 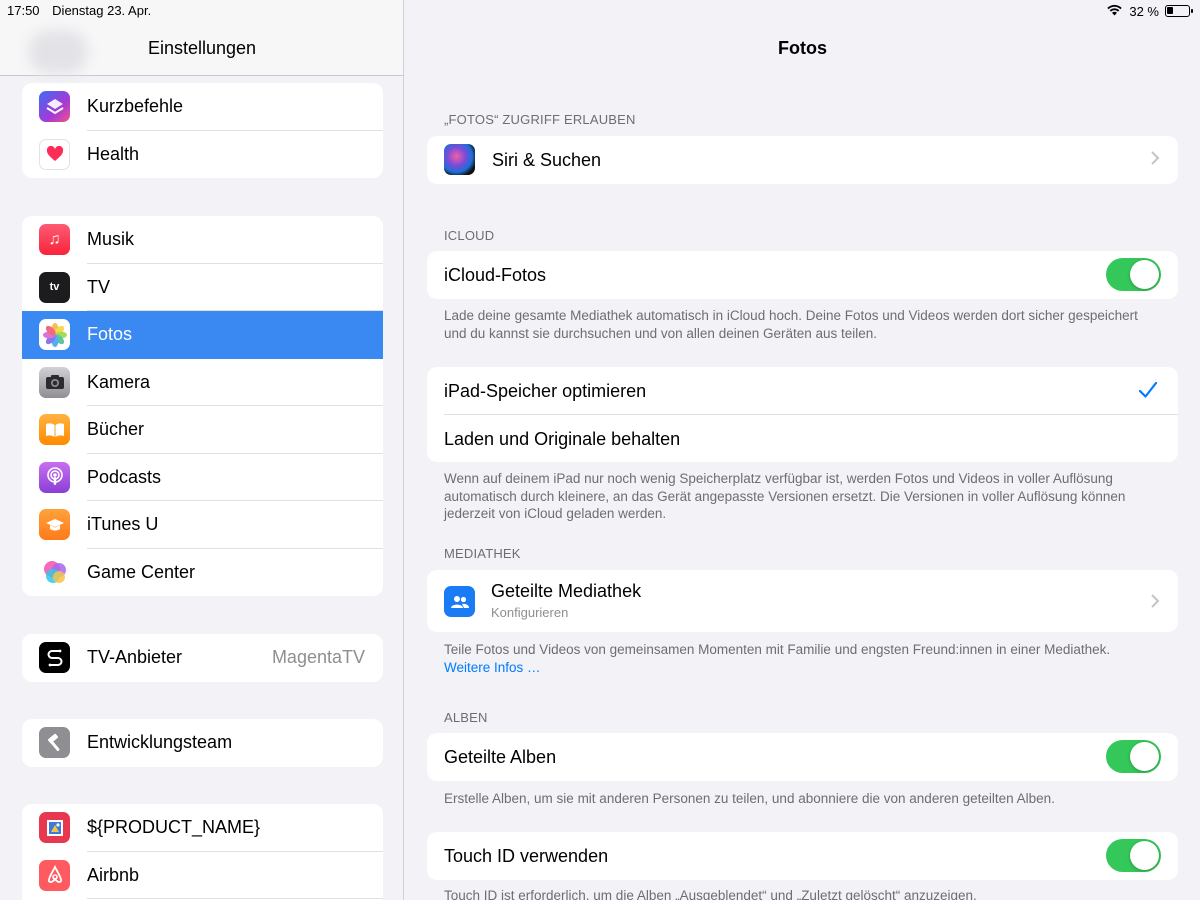 I want to click on icloud-photos-toggle, so click(x=1133, y=274).